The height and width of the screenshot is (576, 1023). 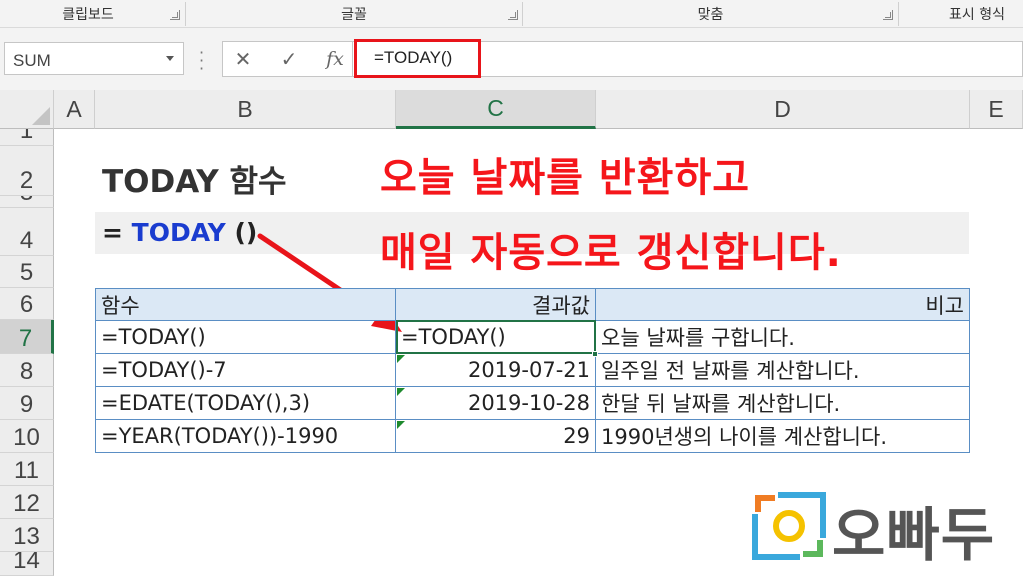 What do you see at coordinates (245, 403) in the screenshot?
I see `table-cell-func: =EDATE(TODAY(),3)` at bounding box center [245, 403].